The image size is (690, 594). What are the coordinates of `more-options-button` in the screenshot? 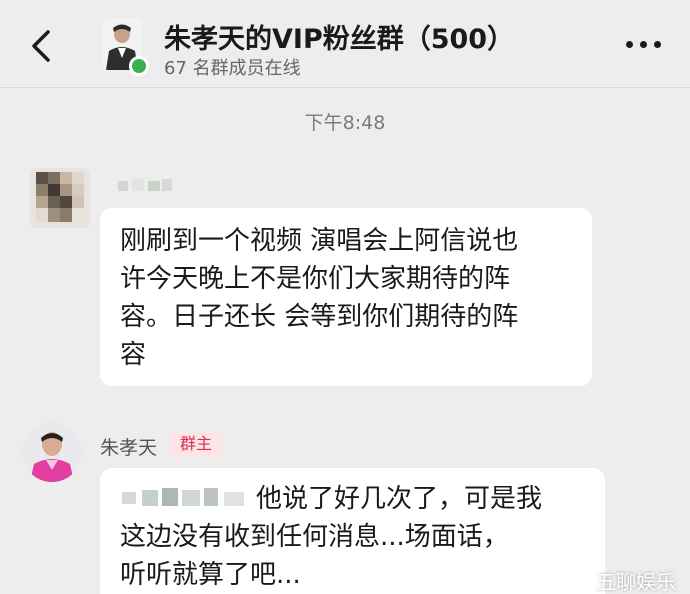 It's located at (646, 44).